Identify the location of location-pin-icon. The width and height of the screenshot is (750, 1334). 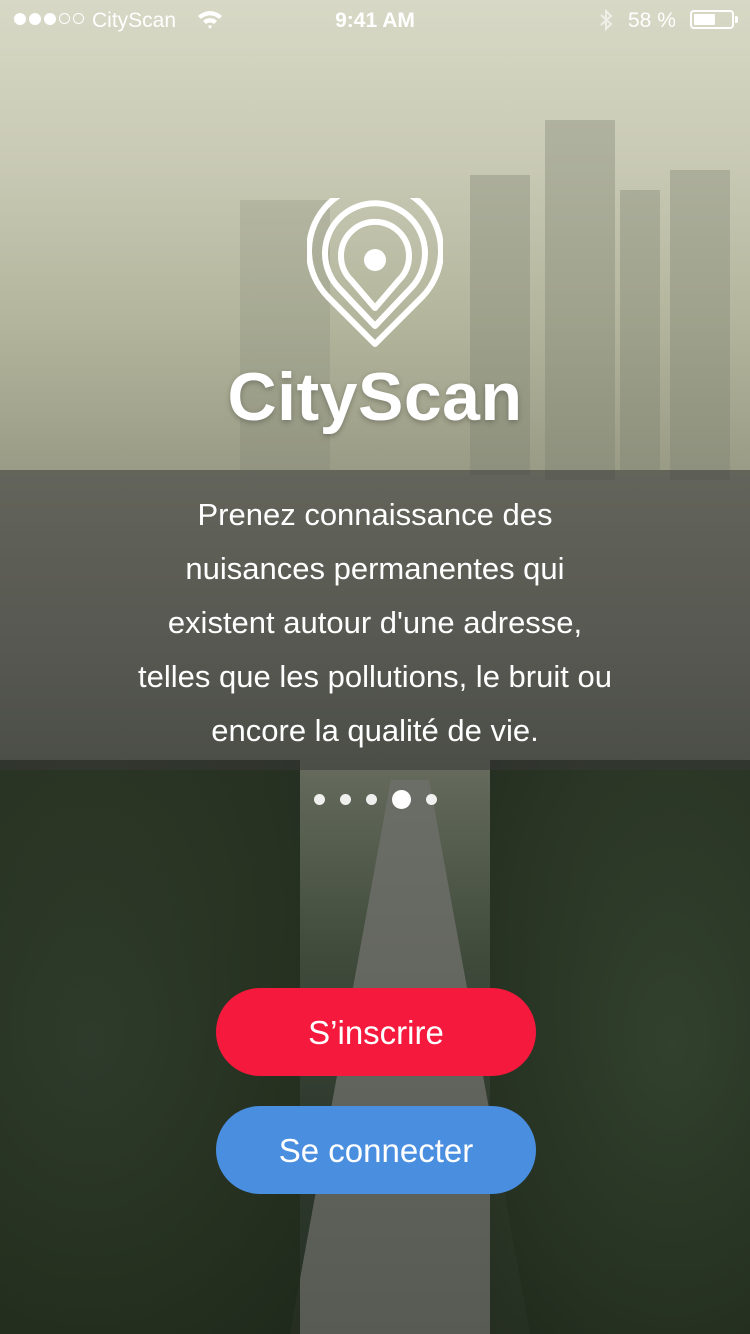
(375, 272).